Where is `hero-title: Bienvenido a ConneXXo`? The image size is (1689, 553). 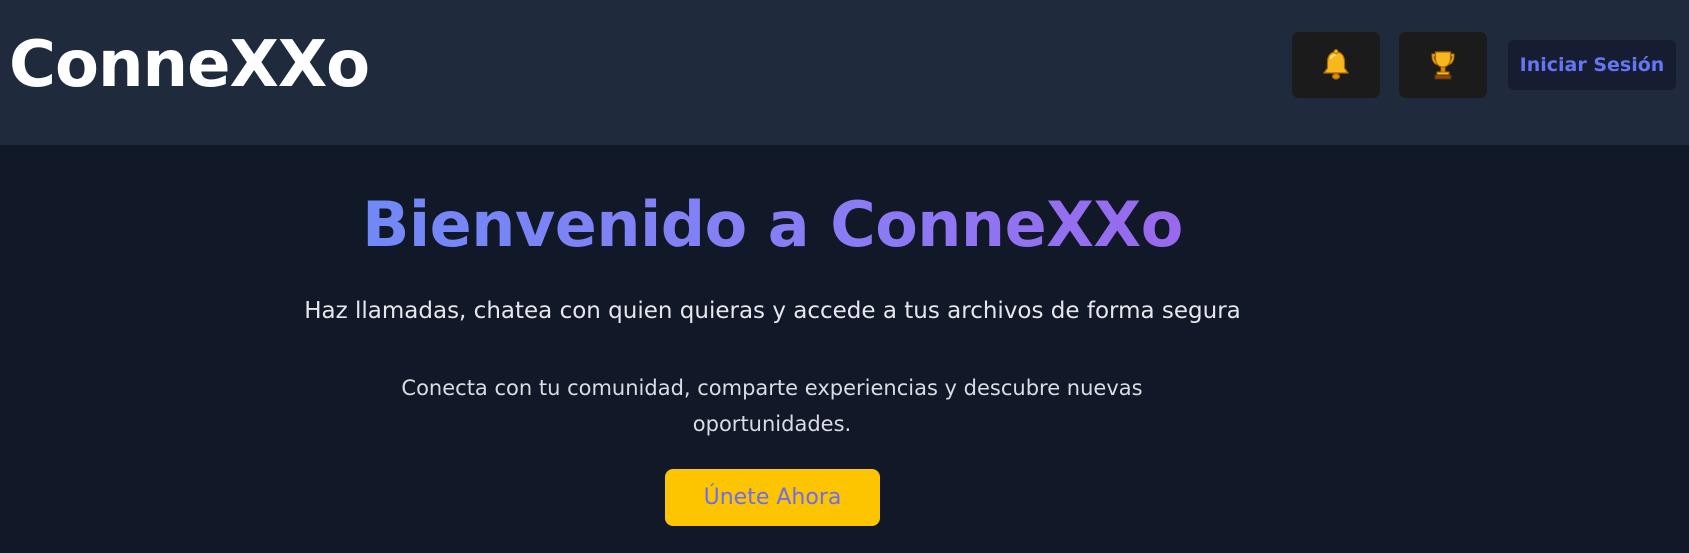
hero-title: Bienvenido a ConneXXo is located at coordinates (772, 225).